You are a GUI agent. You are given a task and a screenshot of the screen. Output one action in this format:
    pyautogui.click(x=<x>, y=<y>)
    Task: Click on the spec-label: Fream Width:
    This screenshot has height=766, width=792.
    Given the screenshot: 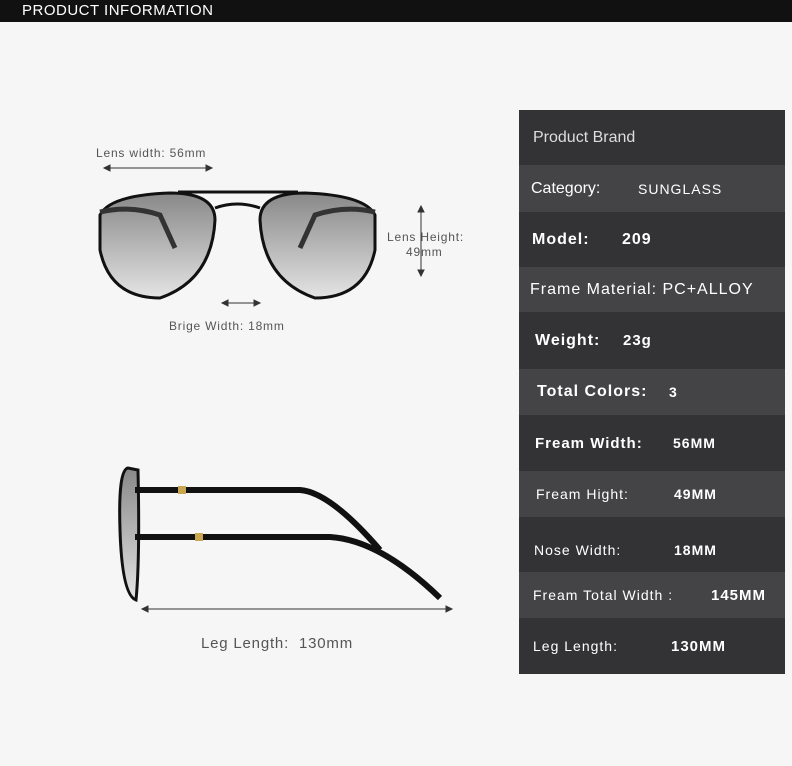 What is the action you would take?
    pyautogui.click(x=589, y=443)
    